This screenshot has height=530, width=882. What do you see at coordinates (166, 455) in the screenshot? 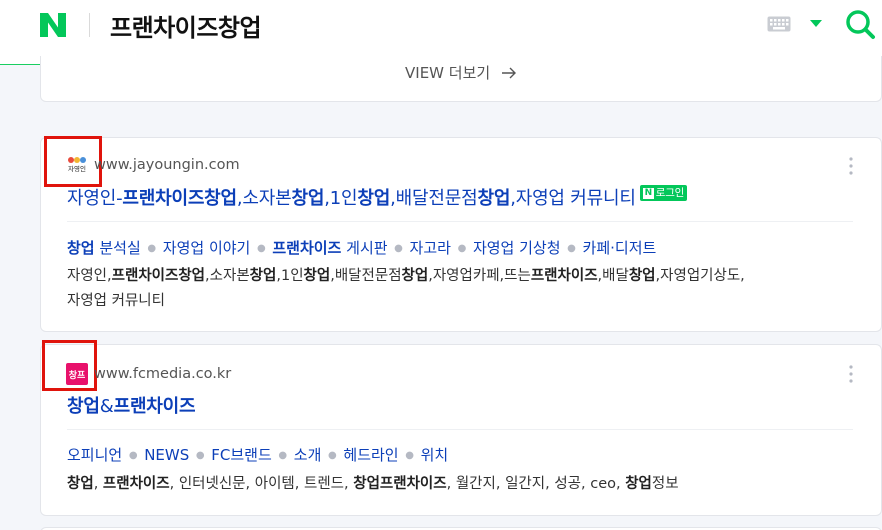
I see `sitelink: NEWS` at bounding box center [166, 455].